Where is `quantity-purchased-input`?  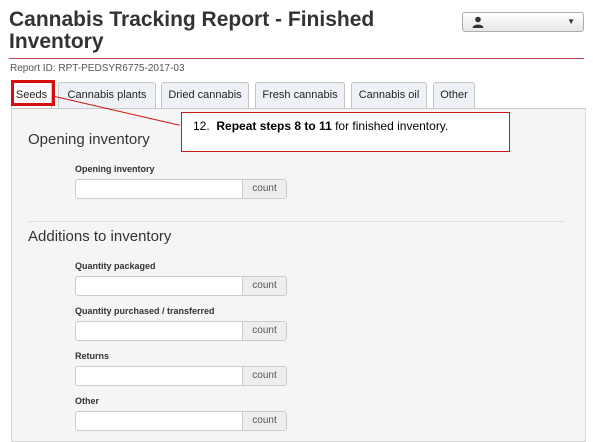
quantity-purchased-input is located at coordinates (159, 331).